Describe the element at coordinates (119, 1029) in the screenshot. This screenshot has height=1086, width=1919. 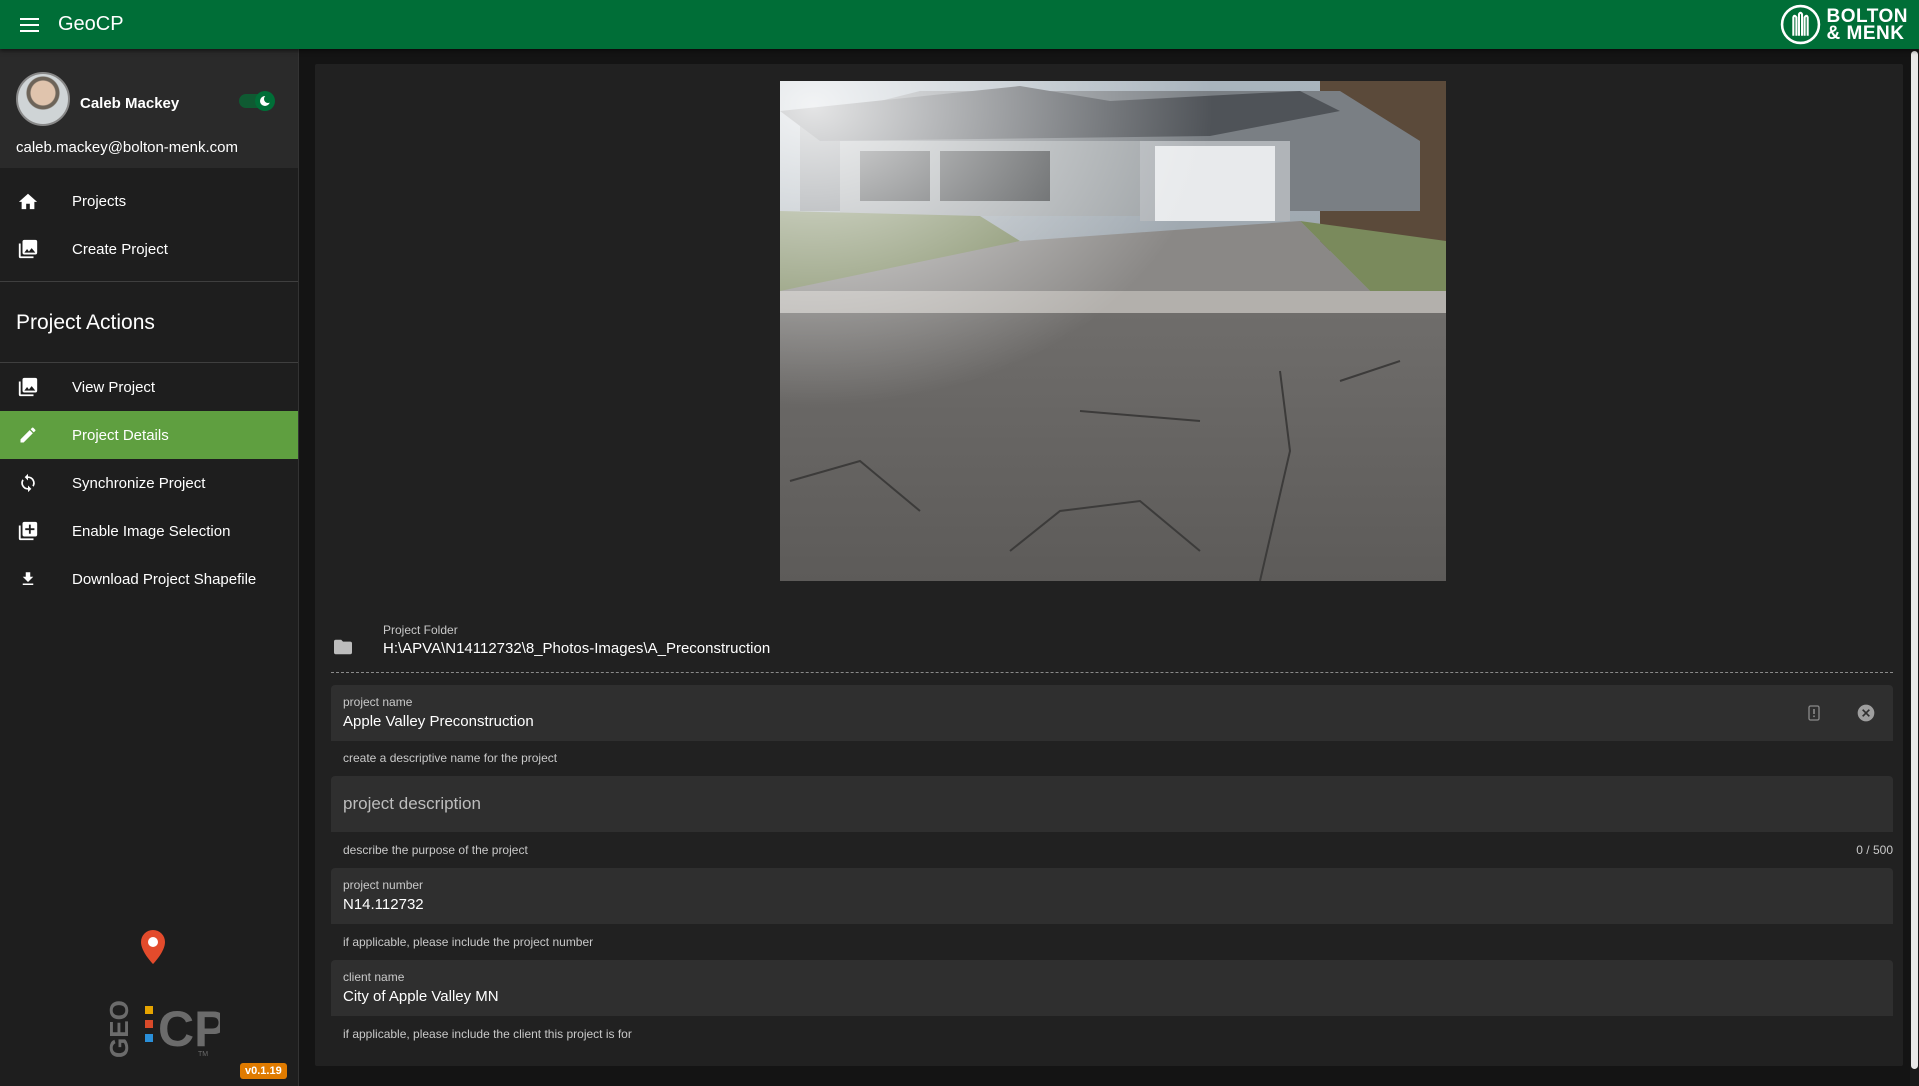
I see `logo-geo-text: GEO` at that location.